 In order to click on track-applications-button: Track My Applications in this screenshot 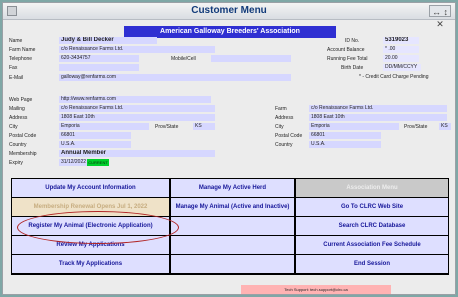, I will do `click(90, 264)`.